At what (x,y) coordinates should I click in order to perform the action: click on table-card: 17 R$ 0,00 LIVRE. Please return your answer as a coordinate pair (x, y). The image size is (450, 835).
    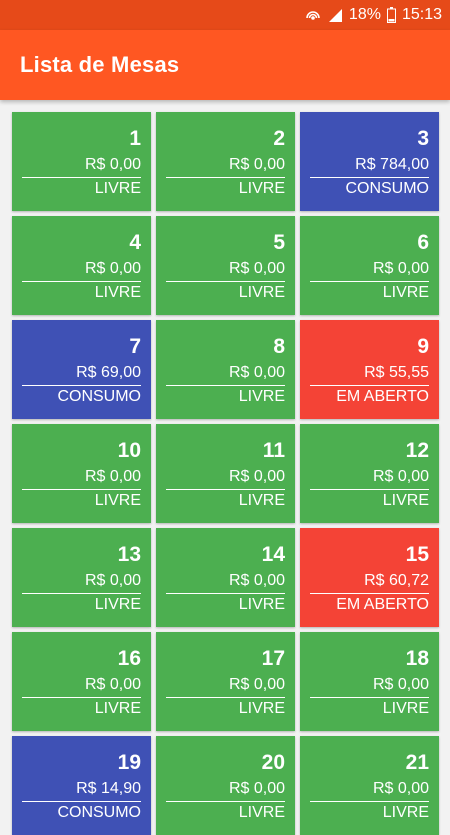
    Looking at the image, I should click on (225, 681).